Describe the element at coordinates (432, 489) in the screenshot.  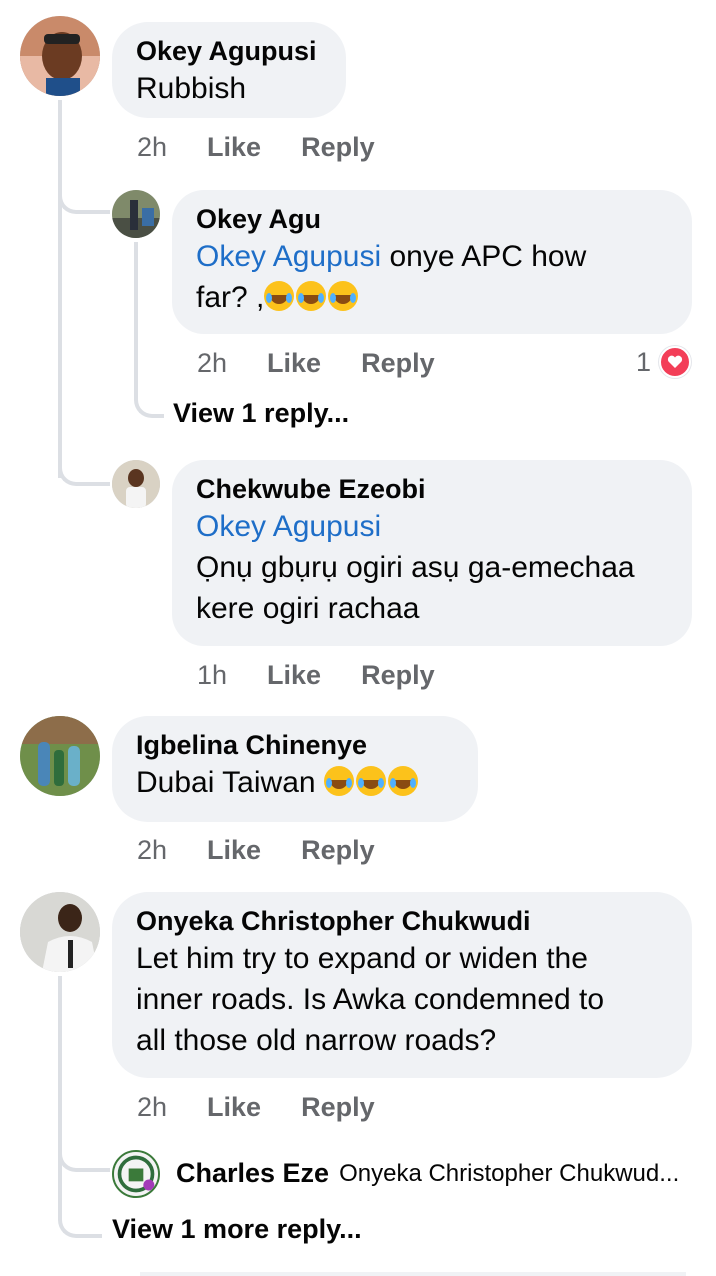
I see `reply-author: Chekwube Ezeobi` at that location.